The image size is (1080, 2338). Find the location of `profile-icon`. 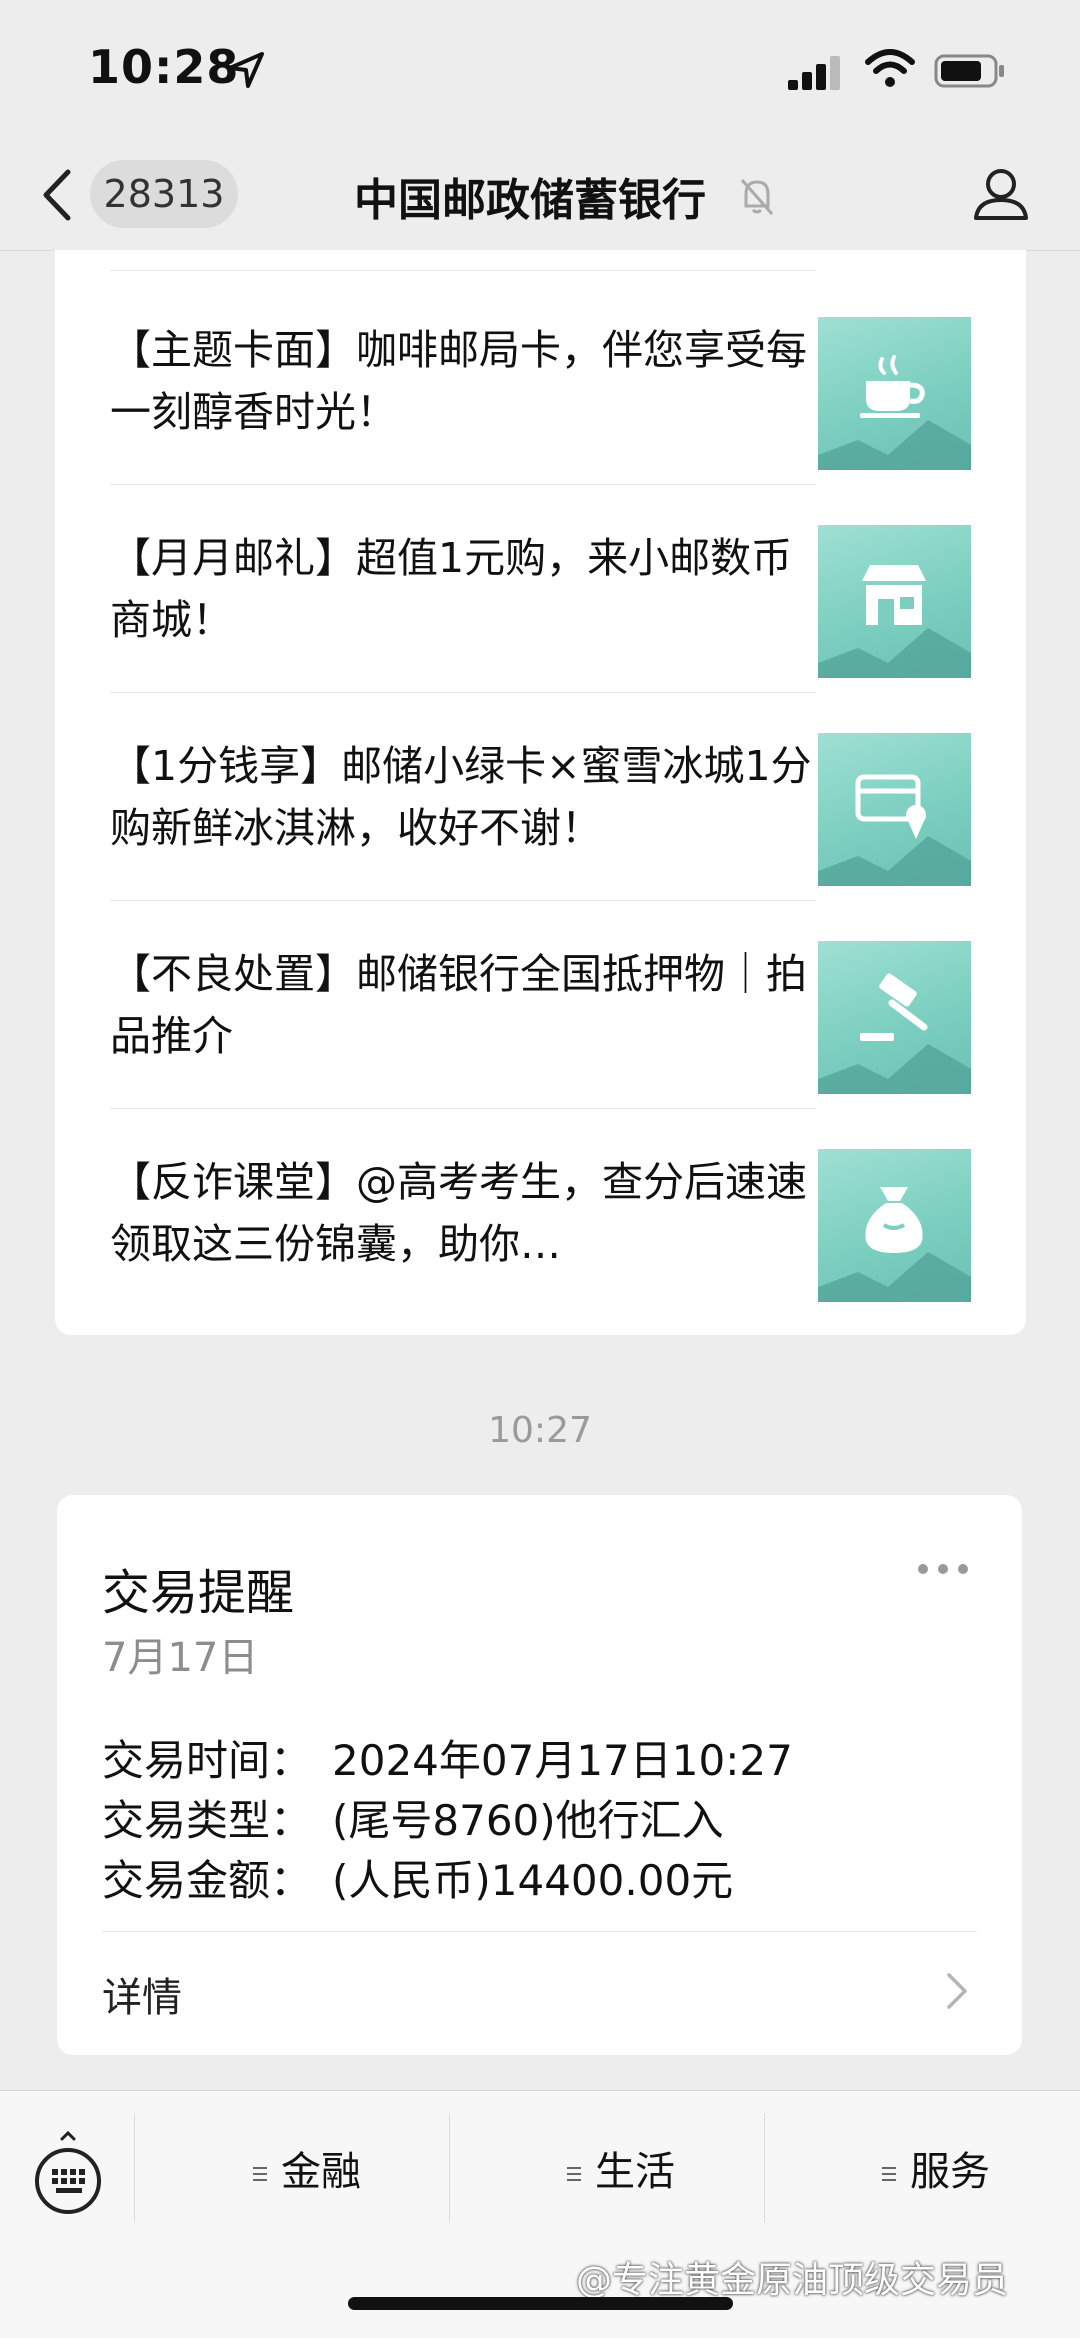

profile-icon is located at coordinates (1001, 193).